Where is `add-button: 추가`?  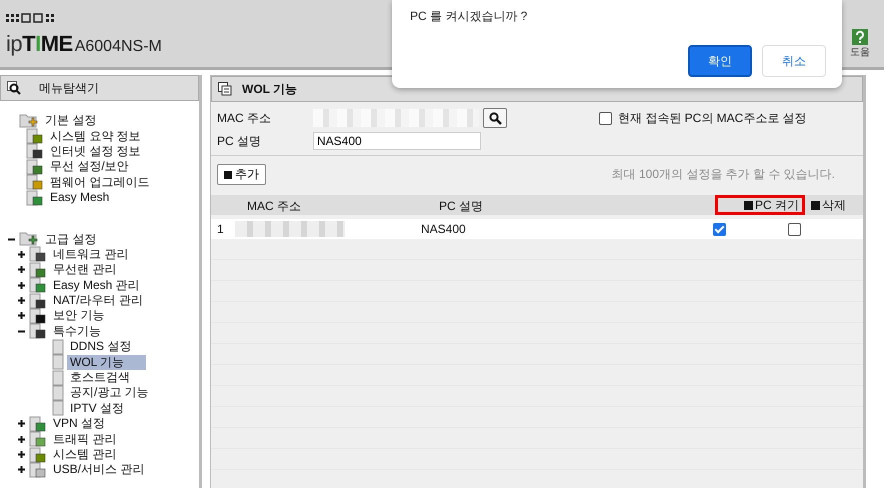
add-button: 추가 is located at coordinates (241, 174).